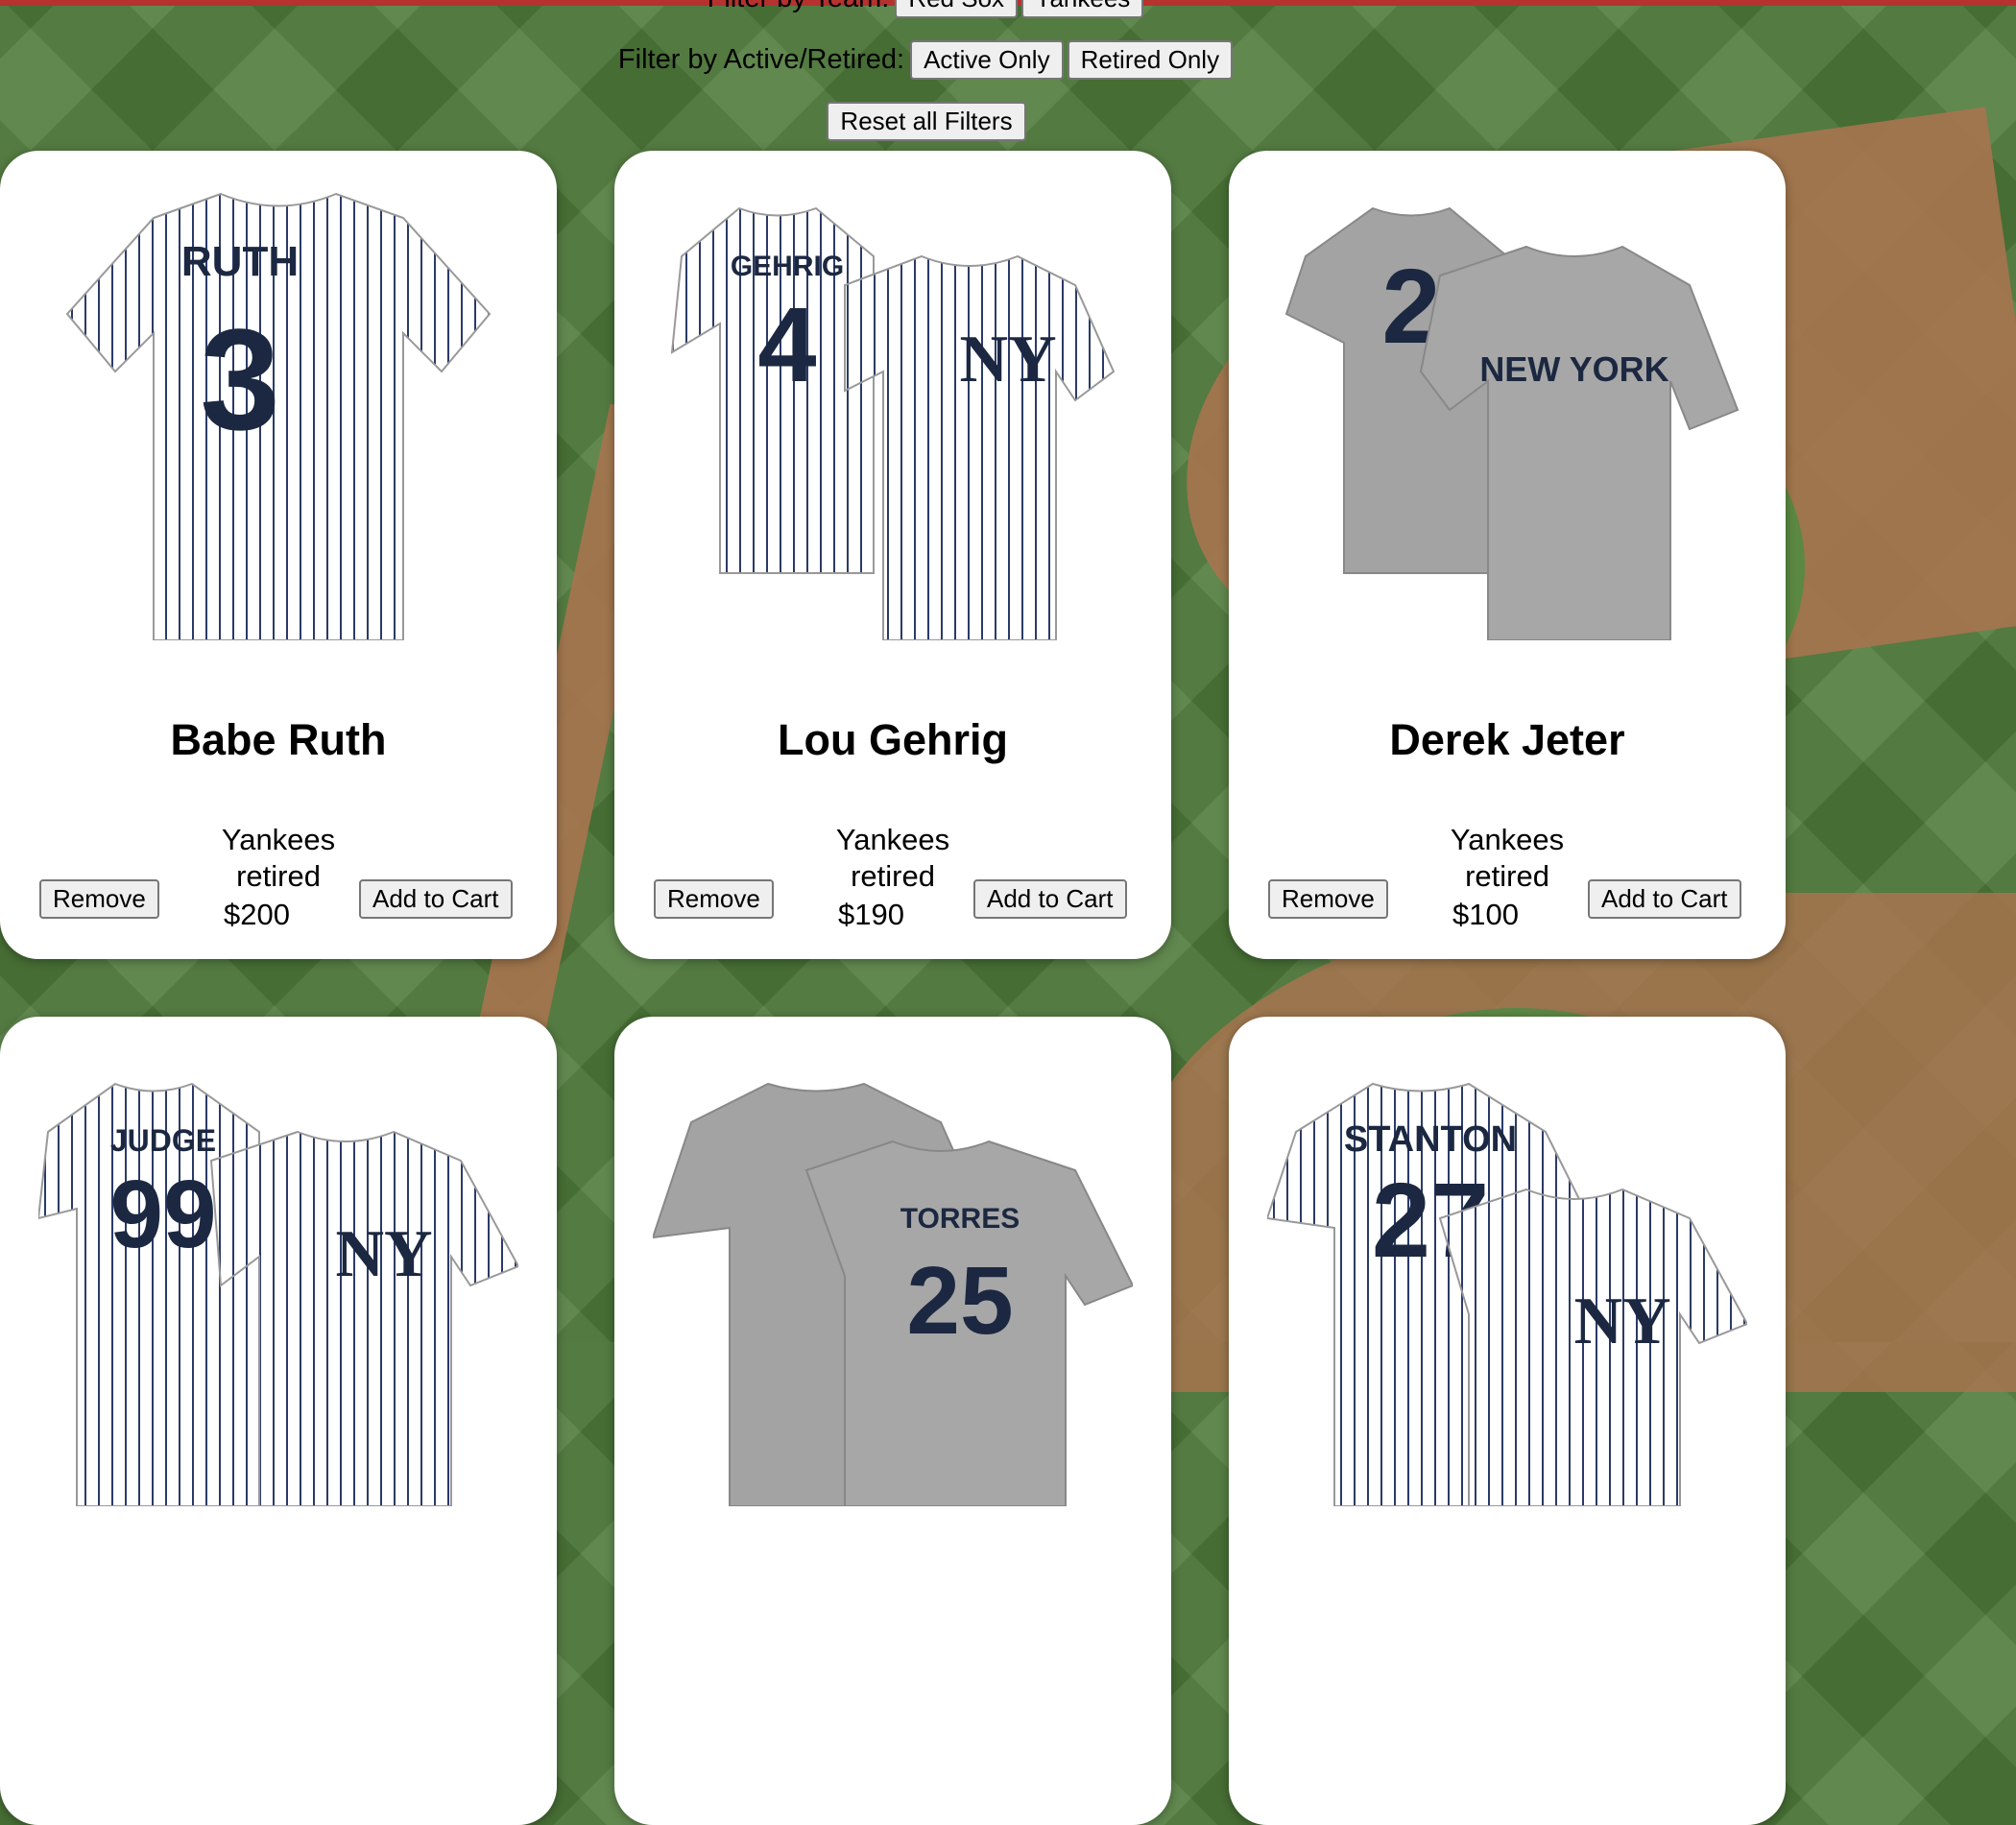  Describe the element at coordinates (1485, 915) in the screenshot. I see `price: $100` at that location.